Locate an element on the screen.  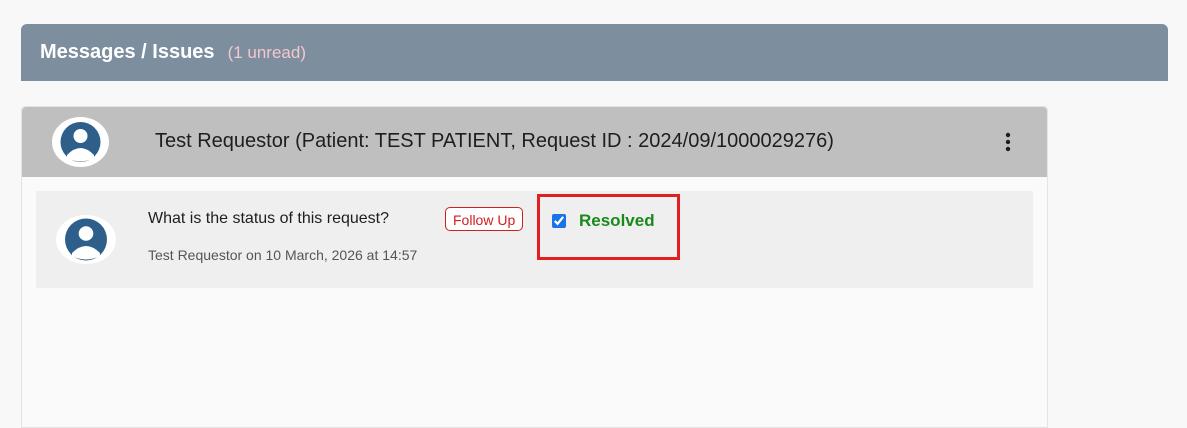
page-title: Messages / Issues is located at coordinates (127, 52).